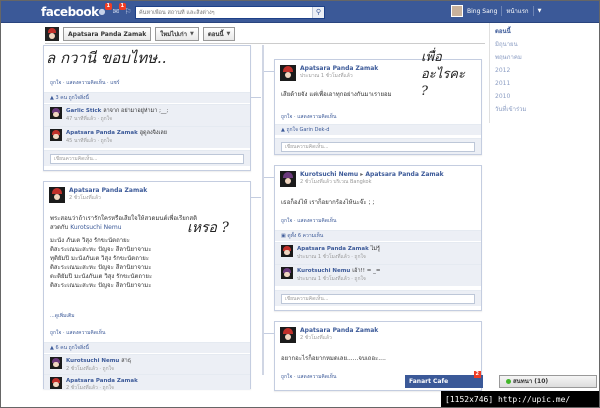  I want to click on profile-name-label: Apatsara Panda Zamak, so click(107, 34).